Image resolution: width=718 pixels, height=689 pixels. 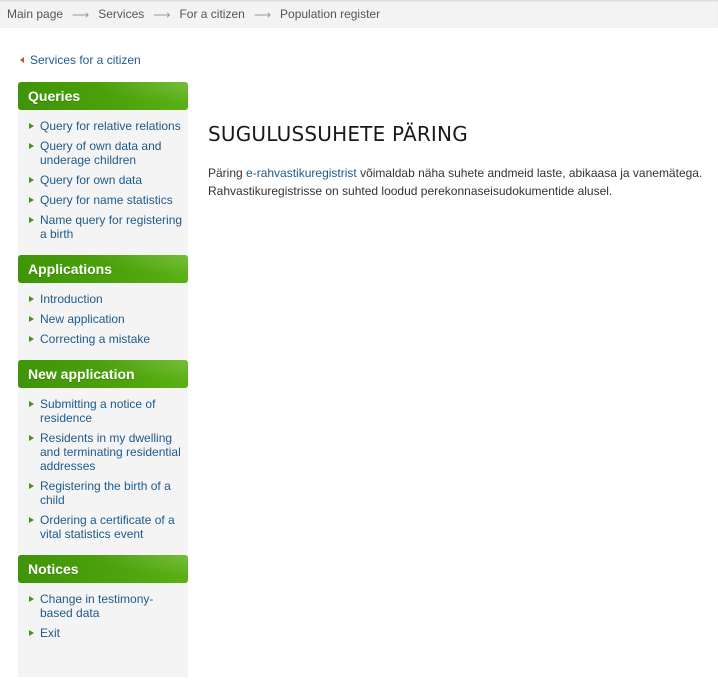 What do you see at coordinates (50, 633) in the screenshot?
I see `sidebar-item-label: Exit` at bounding box center [50, 633].